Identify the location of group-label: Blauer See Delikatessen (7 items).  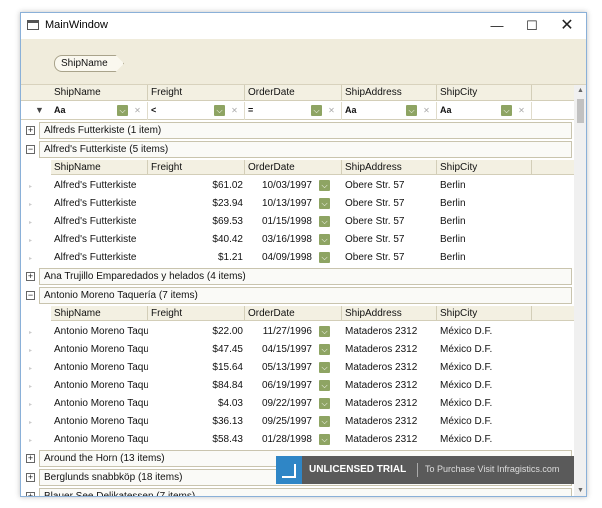
(305, 492).